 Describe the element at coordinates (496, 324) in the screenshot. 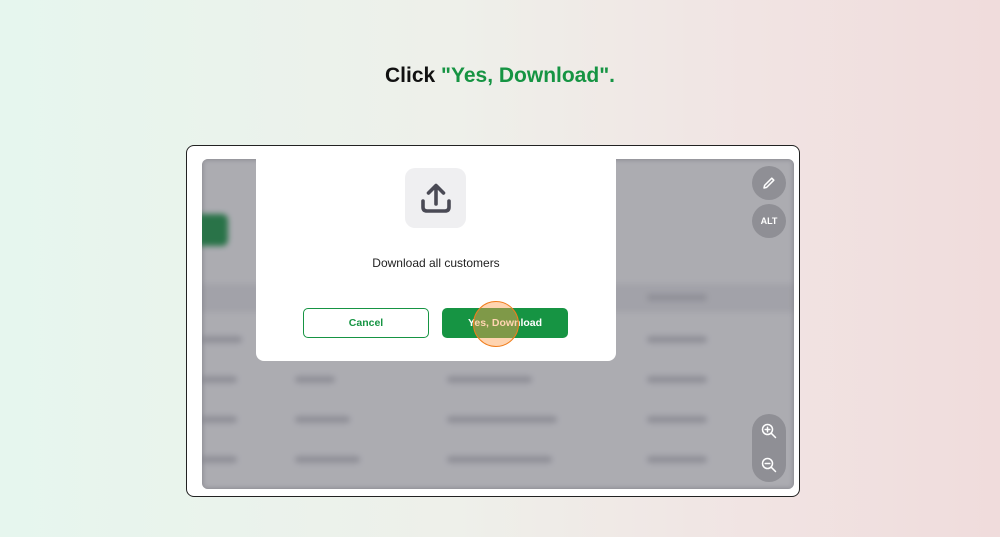

I see `click-target-indicator` at that location.